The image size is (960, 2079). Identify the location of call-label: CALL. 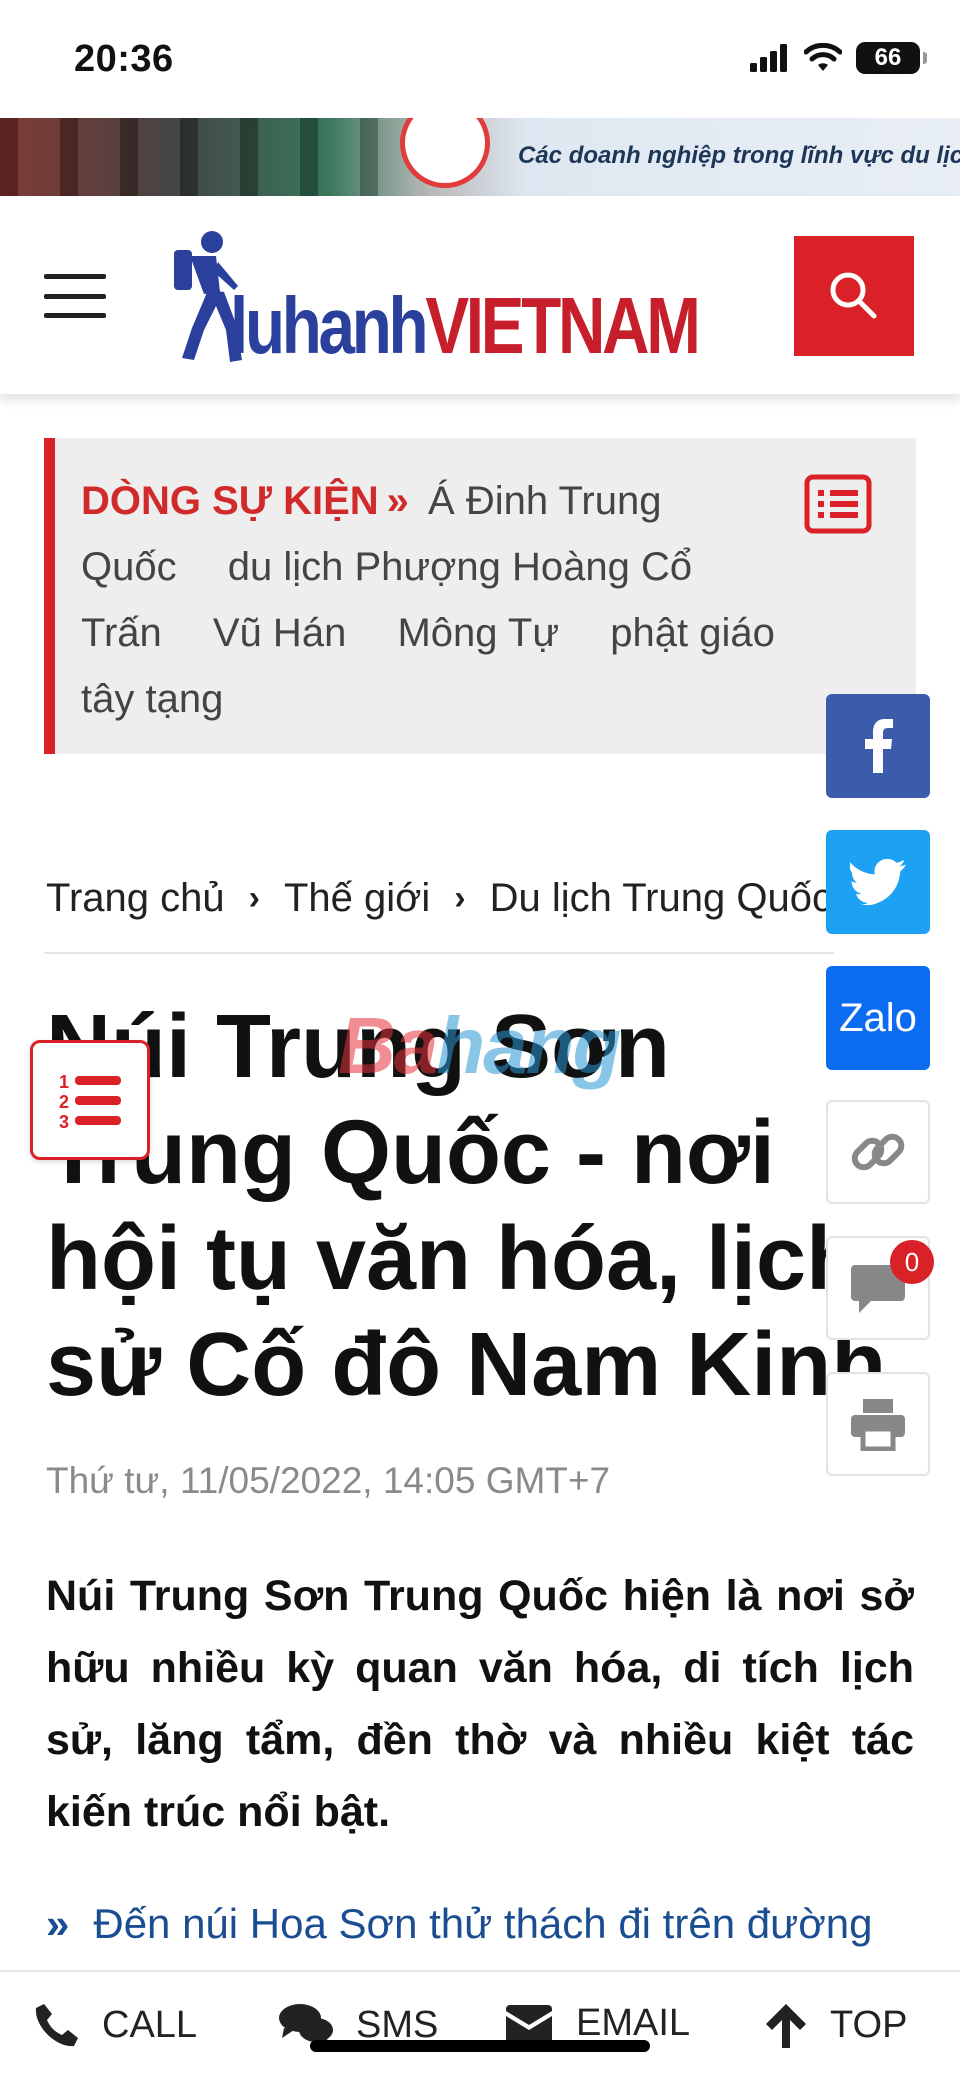
(150, 2024).